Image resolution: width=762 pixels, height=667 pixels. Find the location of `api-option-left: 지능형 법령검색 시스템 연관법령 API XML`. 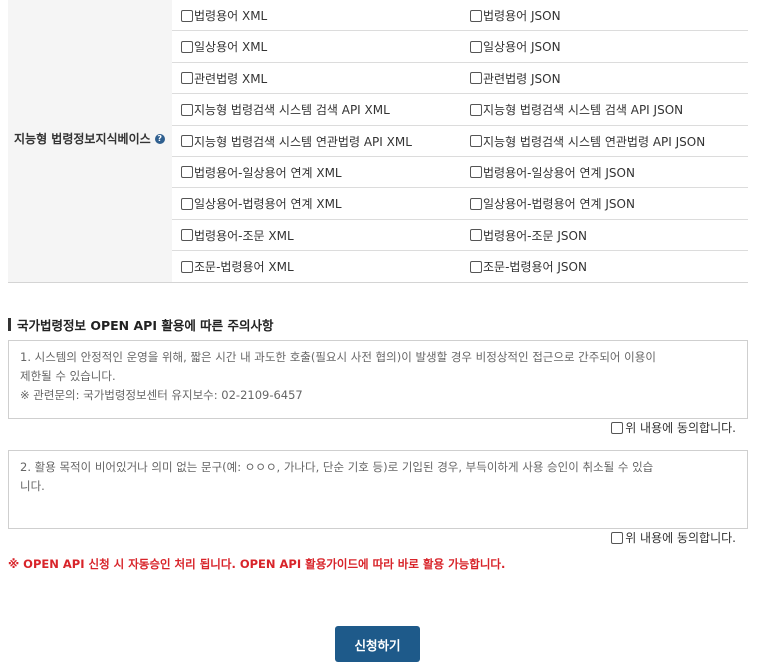

api-option-left: 지능형 법령검색 시스템 연관법령 API XML is located at coordinates (296, 141).